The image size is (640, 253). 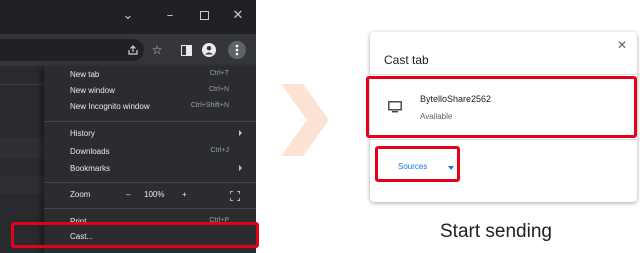 What do you see at coordinates (305, 122) in the screenshot?
I see `arrow-right-icon` at bounding box center [305, 122].